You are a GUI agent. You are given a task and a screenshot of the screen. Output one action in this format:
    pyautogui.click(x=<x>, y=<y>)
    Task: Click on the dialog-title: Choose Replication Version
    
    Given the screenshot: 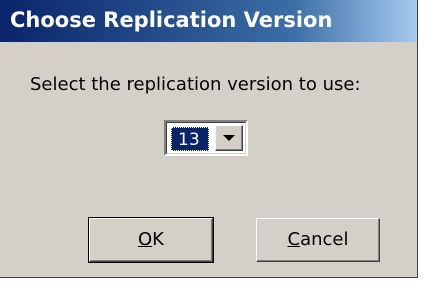 What is the action you would take?
    pyautogui.click(x=171, y=20)
    